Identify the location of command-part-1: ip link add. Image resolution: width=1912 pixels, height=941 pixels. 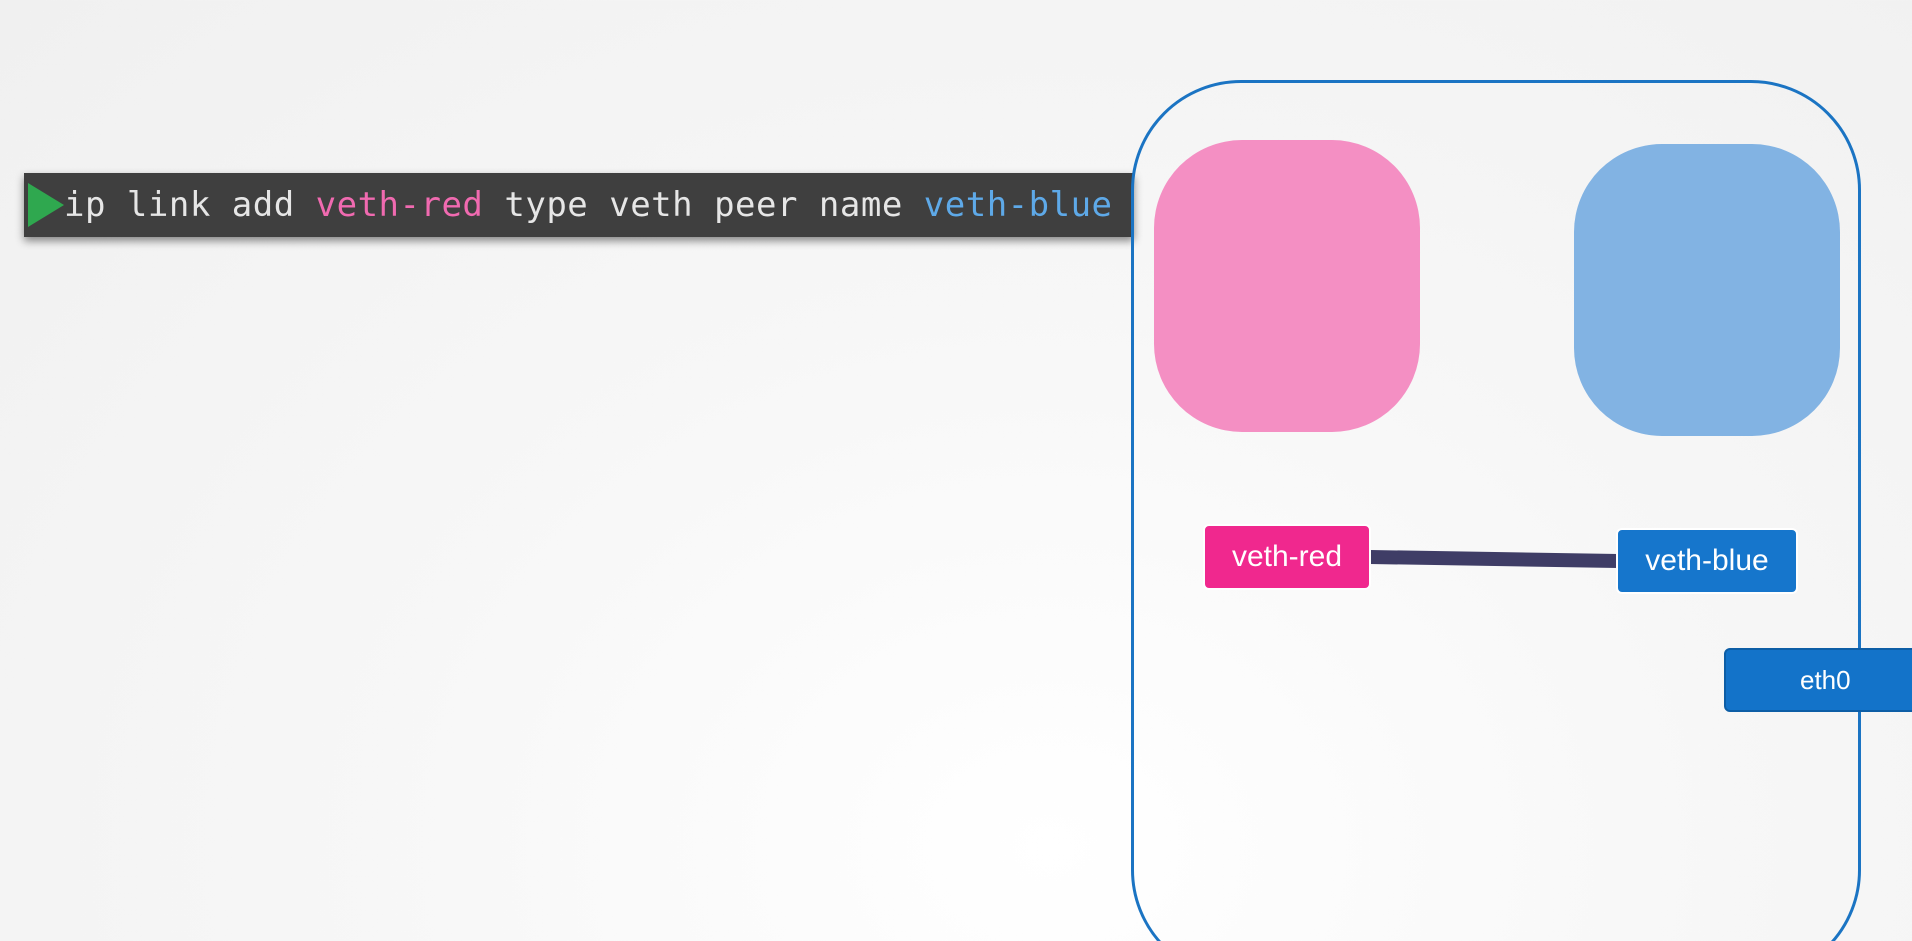
(190, 205).